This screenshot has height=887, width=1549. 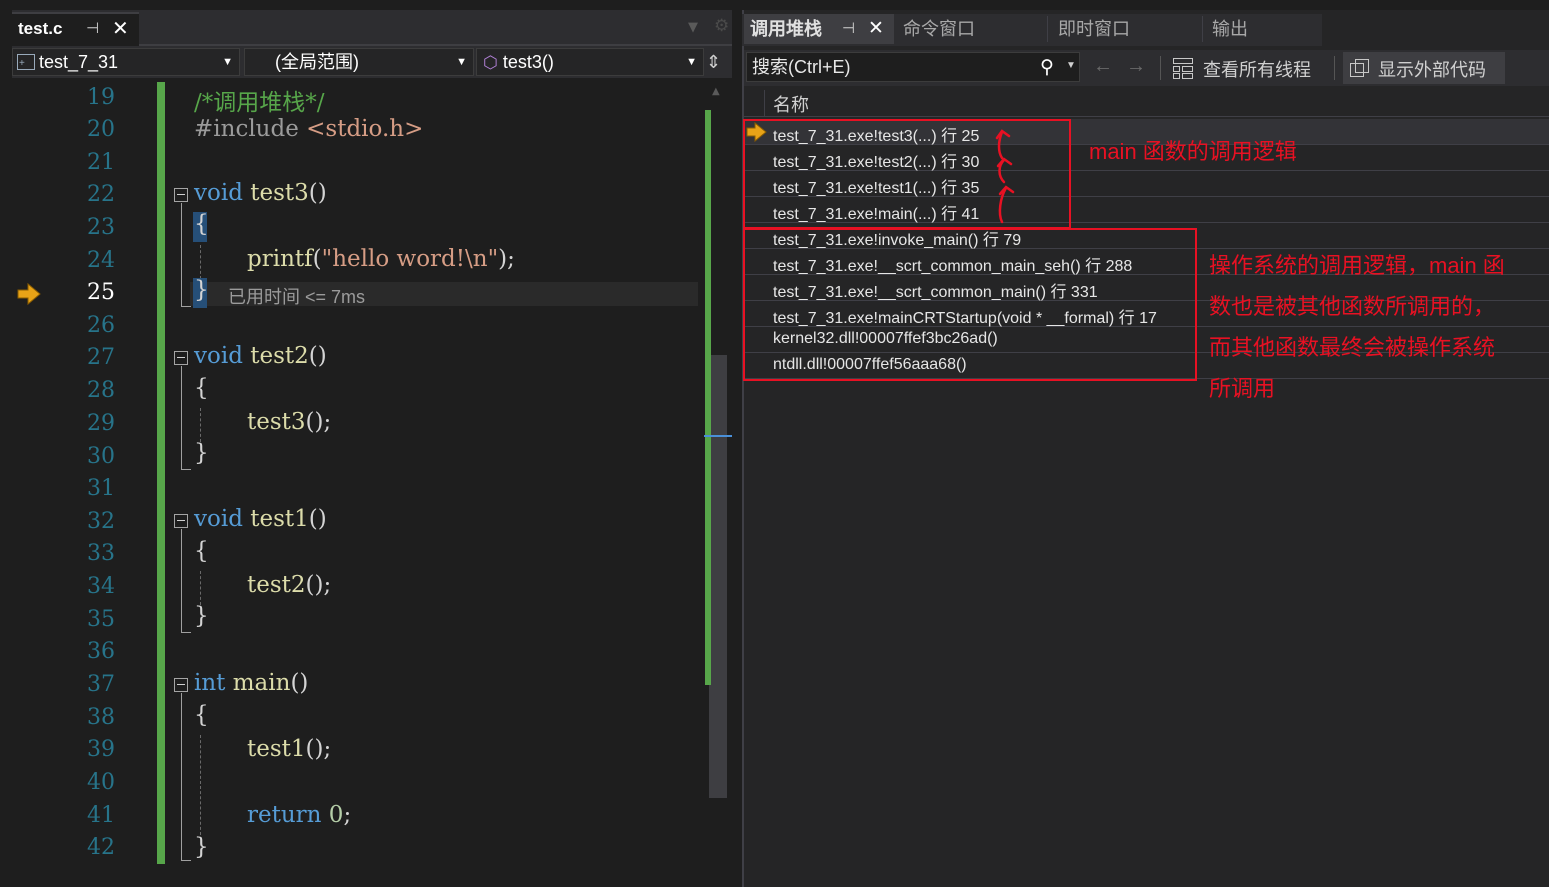 I want to click on project-dropdown: + test_7_31 ▼, so click(x=126, y=62).